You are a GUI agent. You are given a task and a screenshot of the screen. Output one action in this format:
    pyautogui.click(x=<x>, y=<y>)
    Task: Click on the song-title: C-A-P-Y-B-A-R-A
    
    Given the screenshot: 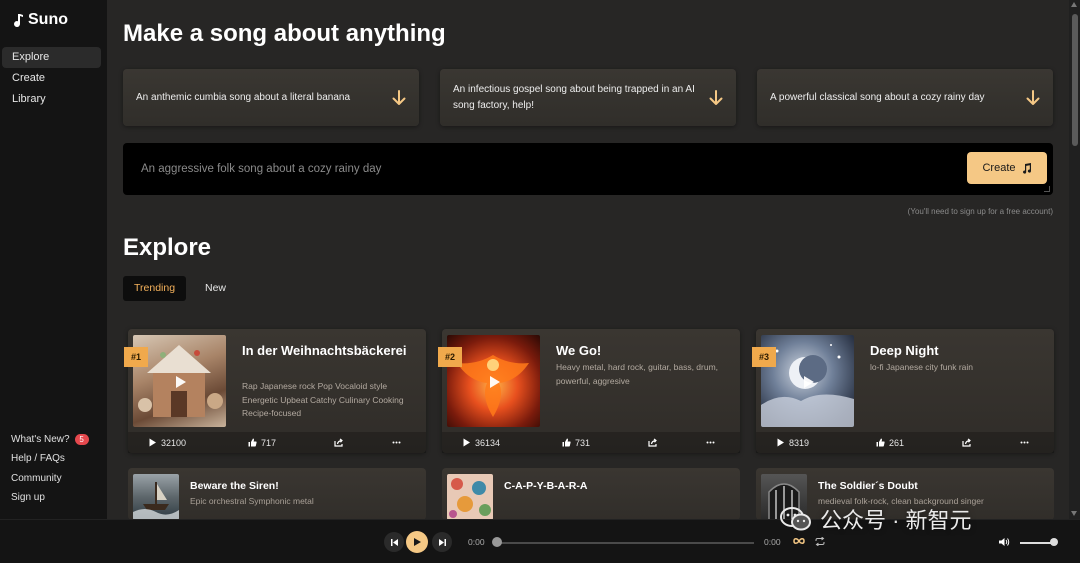 What is the action you would take?
    pyautogui.click(x=545, y=486)
    